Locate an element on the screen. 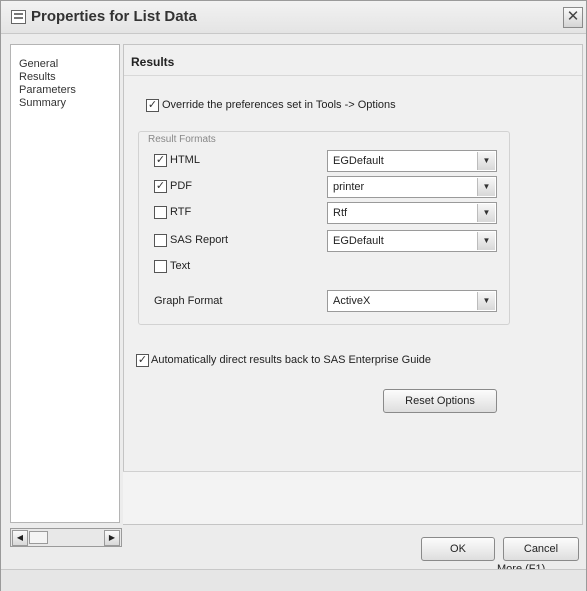 The height and width of the screenshot is (591, 587). html-style-value: EGDefault is located at coordinates (358, 161).